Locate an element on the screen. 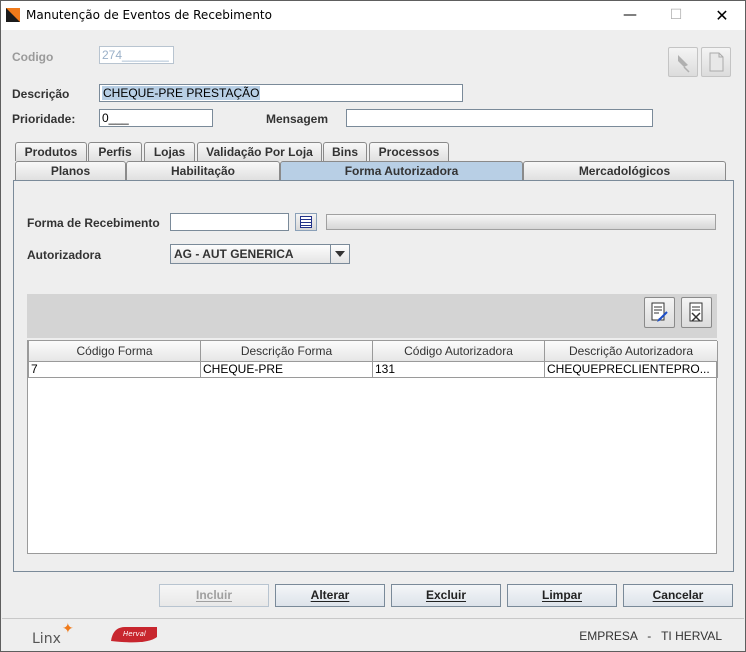 The width and height of the screenshot is (746, 652). cell-descricao-forma: CHEQUE-PRE is located at coordinates (286, 369).